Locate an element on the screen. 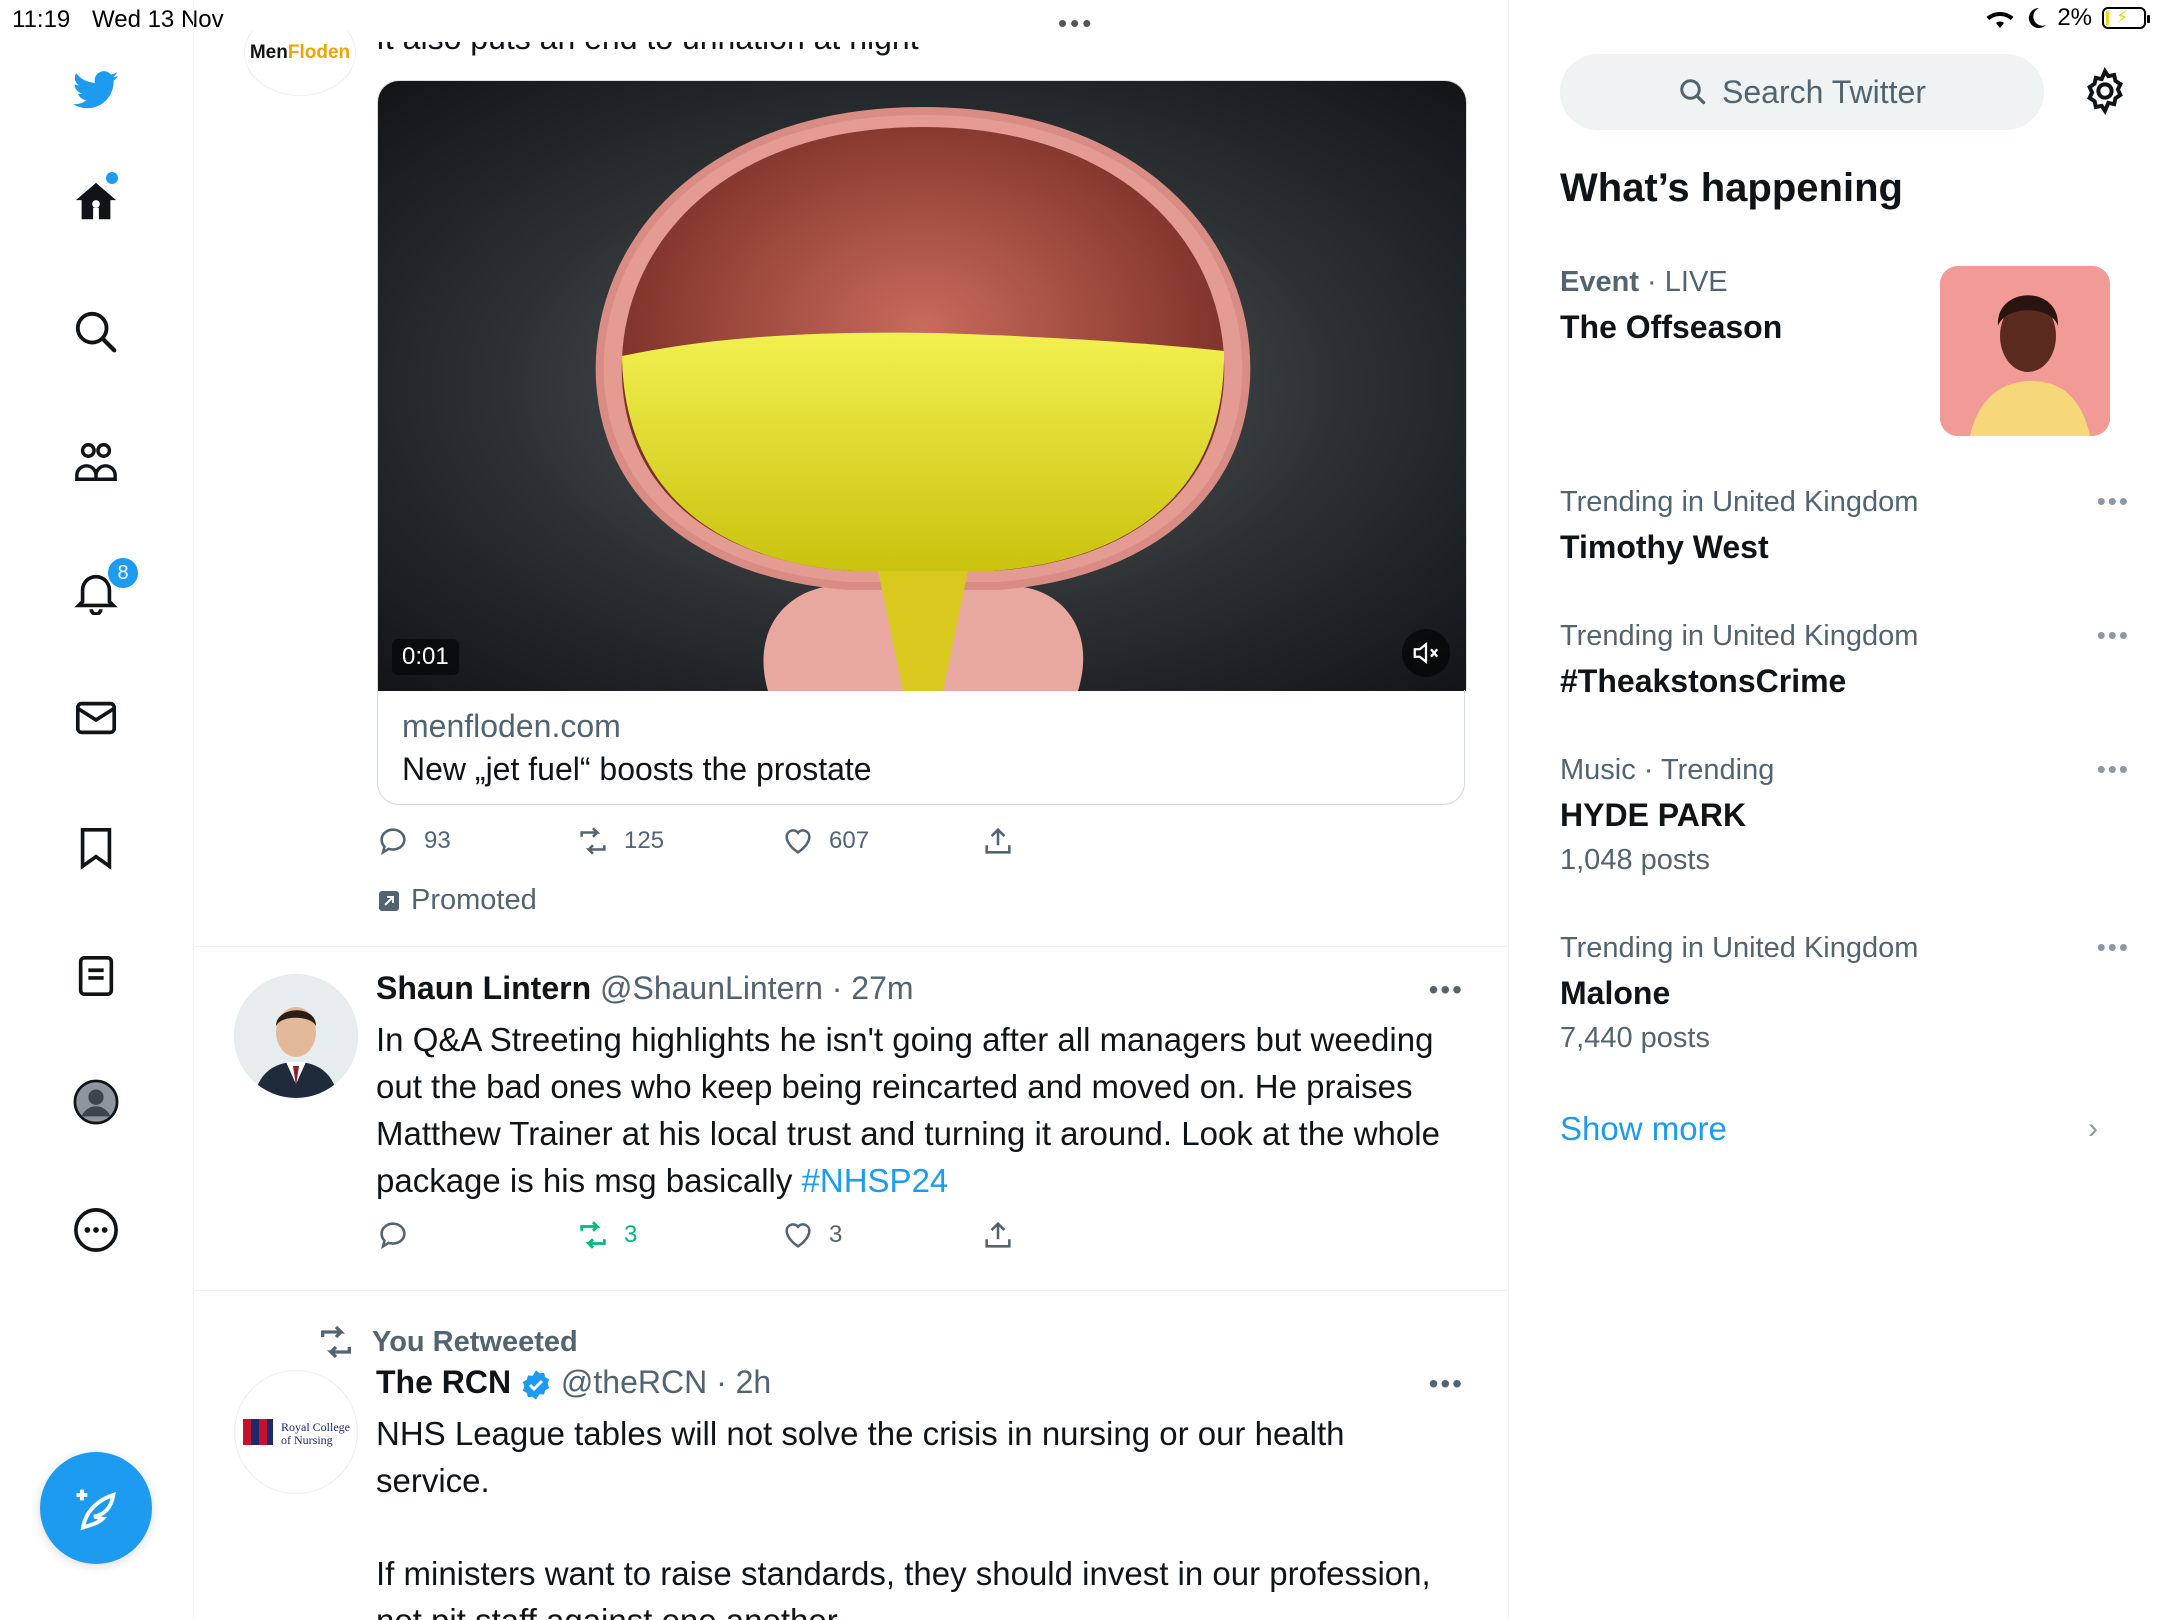 The height and width of the screenshot is (1620, 2160). shaun-lintern-avatar is located at coordinates (296, 1036).